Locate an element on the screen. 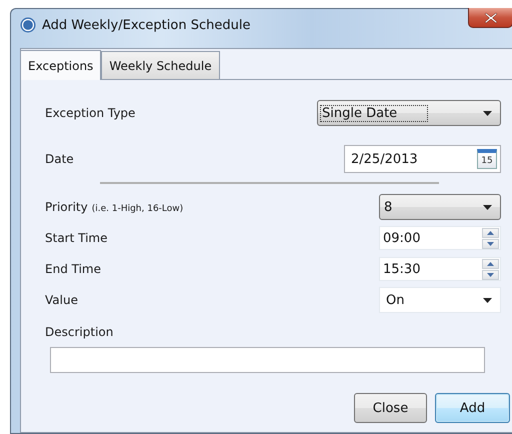 The width and height of the screenshot is (512, 434). close-button is located at coordinates (490, 18).